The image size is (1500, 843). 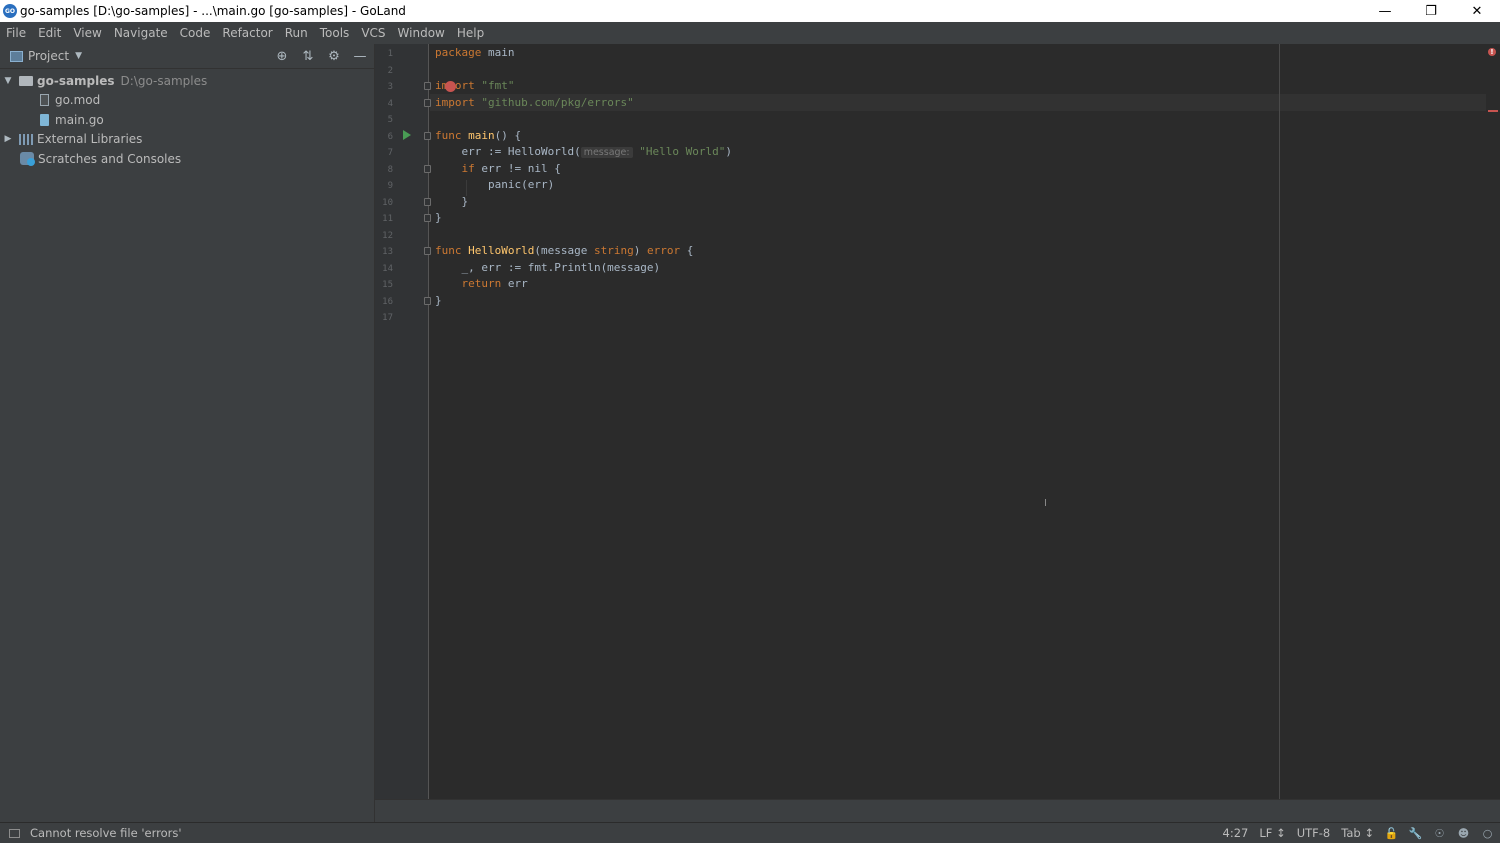 What do you see at coordinates (1493, 421) in the screenshot?
I see `error-stripe: !` at bounding box center [1493, 421].